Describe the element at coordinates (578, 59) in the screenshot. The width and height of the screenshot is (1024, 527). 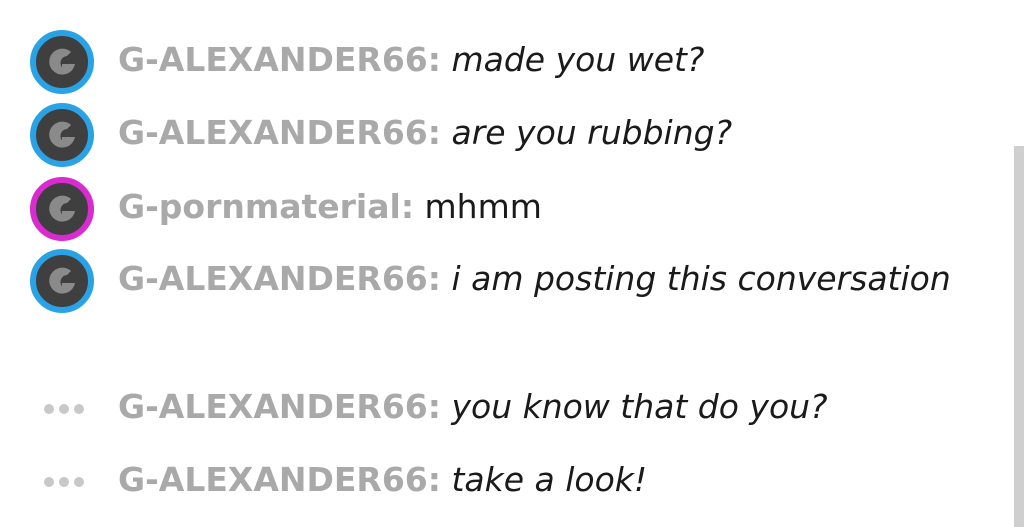
I see `message-text: made you wet?` at that location.